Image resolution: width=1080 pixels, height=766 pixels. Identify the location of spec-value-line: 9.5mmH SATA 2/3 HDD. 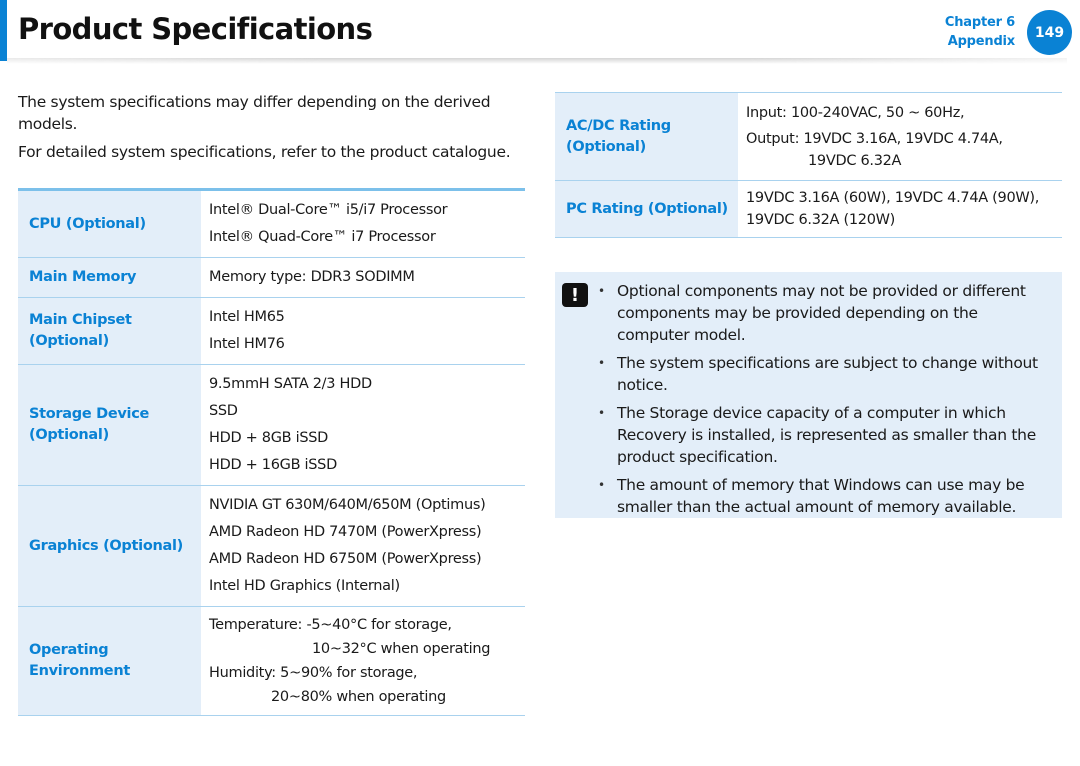
(290, 384).